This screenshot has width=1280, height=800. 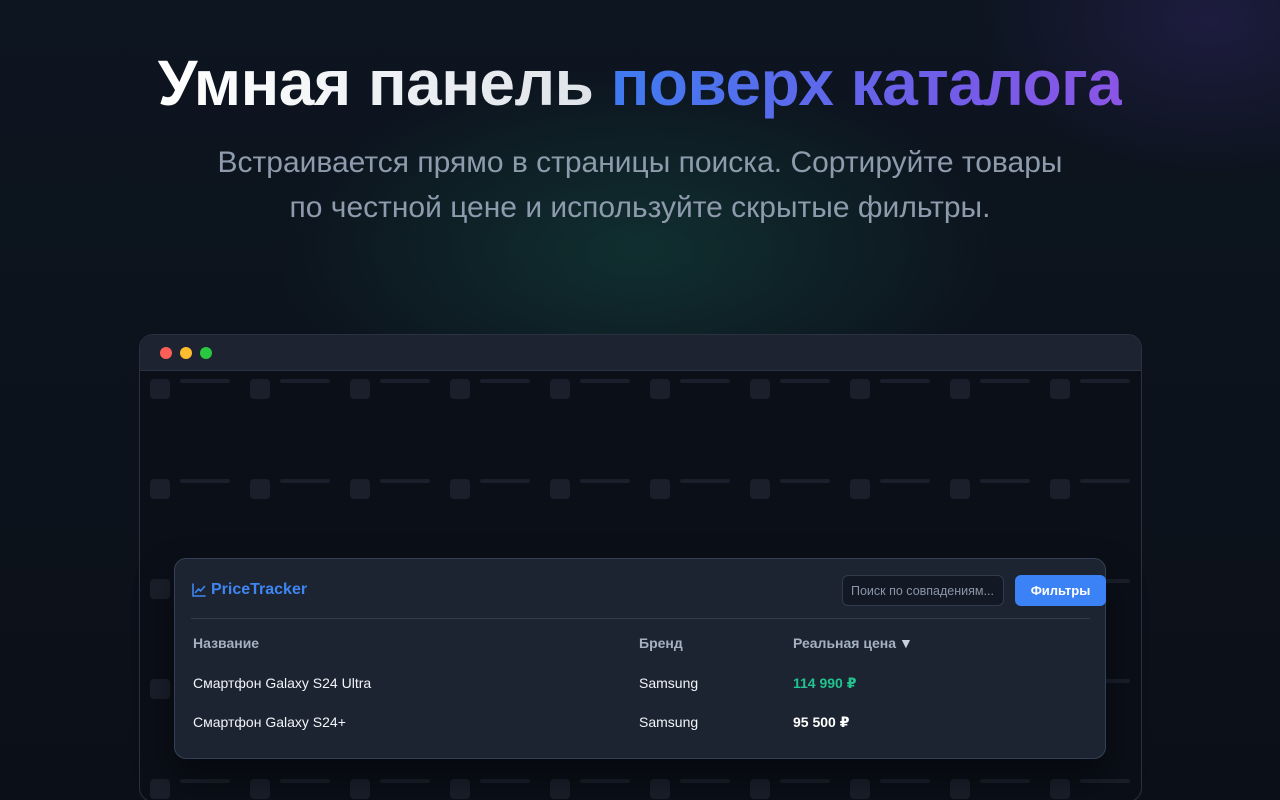 I want to click on window-close-icon, so click(x=166, y=353).